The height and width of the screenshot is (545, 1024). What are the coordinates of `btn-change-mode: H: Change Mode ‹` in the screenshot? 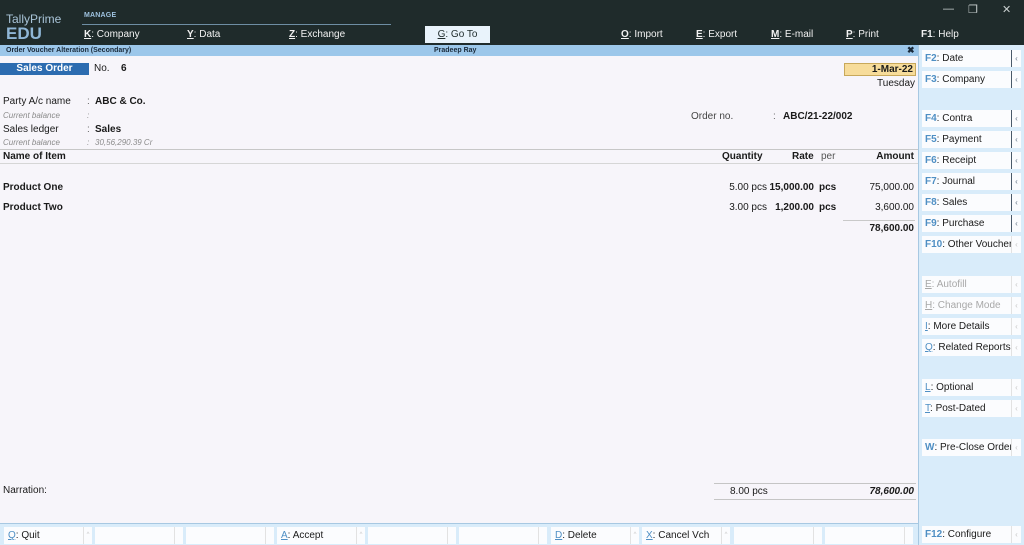 It's located at (972, 305).